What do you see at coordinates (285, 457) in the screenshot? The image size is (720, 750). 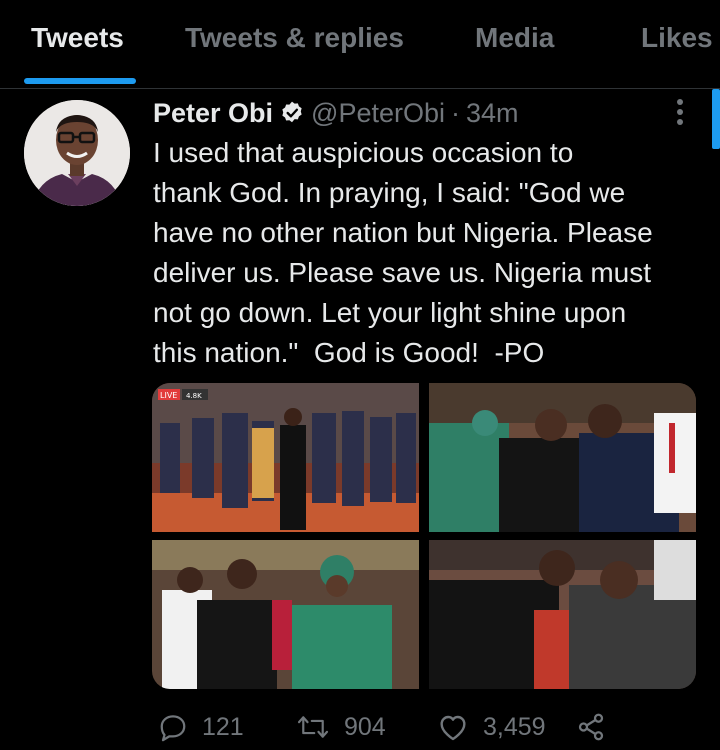 I see `photo-1: LIVE 4.8K` at bounding box center [285, 457].